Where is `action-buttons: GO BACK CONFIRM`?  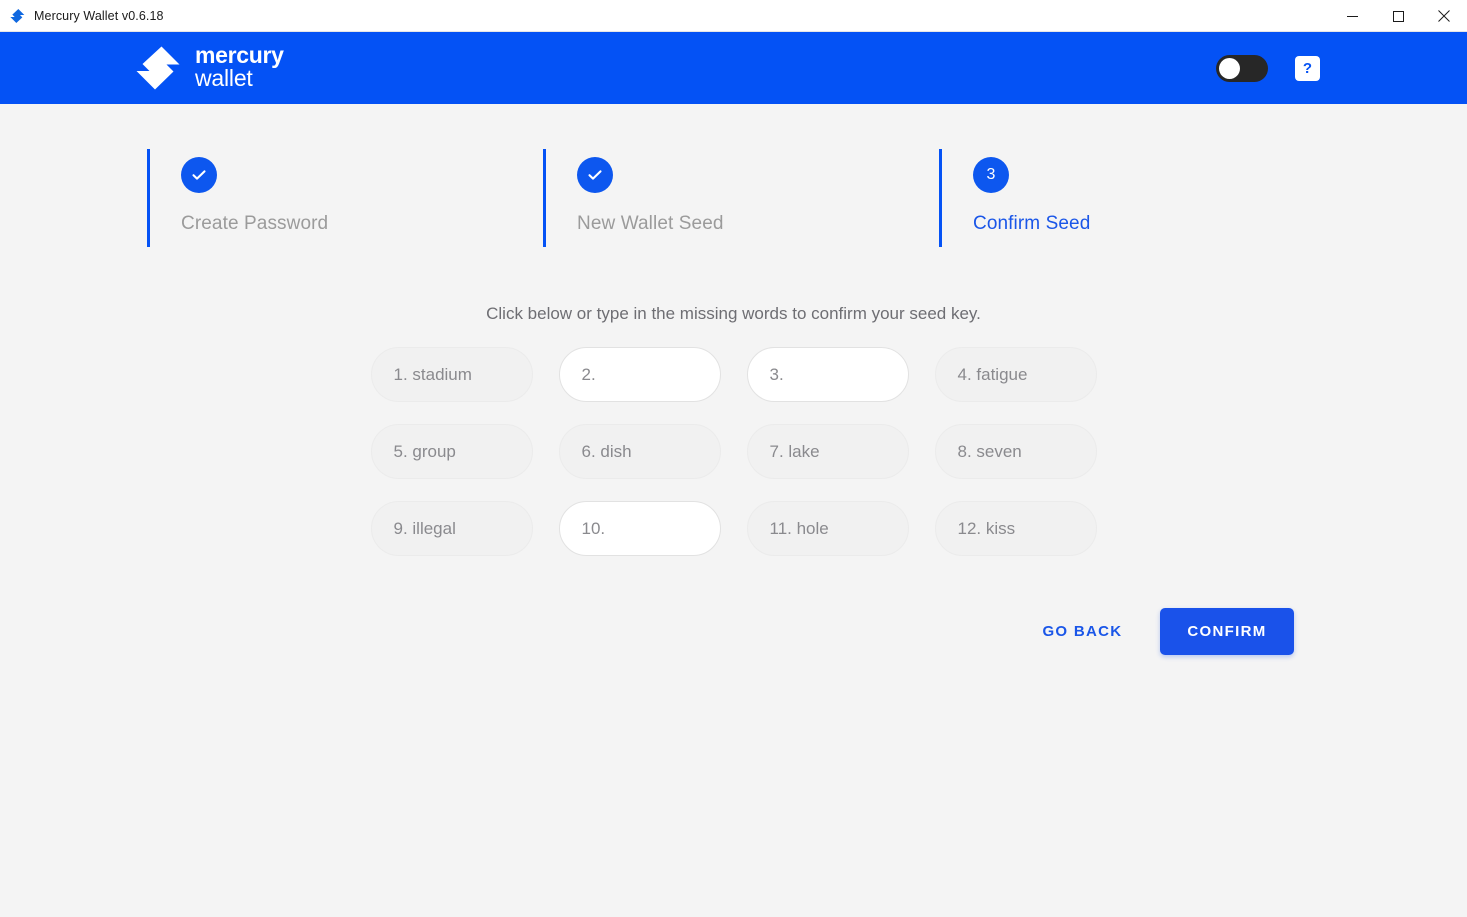
action-buttons: GO BACK CONFIRM is located at coordinates (734, 631).